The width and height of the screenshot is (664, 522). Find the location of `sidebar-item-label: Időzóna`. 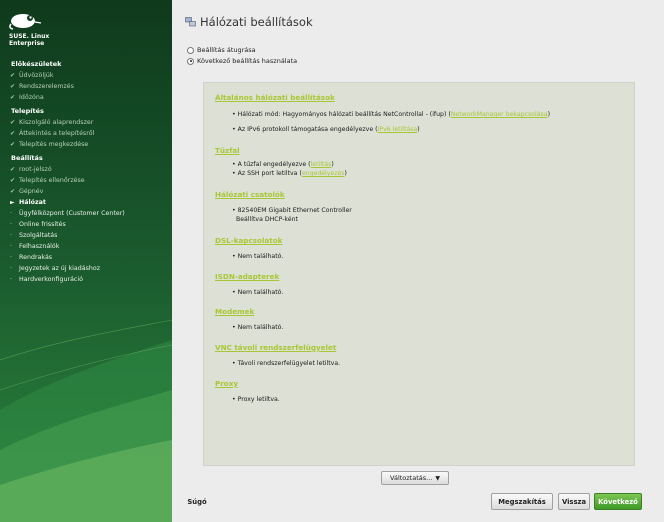

sidebar-item-label: Időzóna is located at coordinates (31, 97).